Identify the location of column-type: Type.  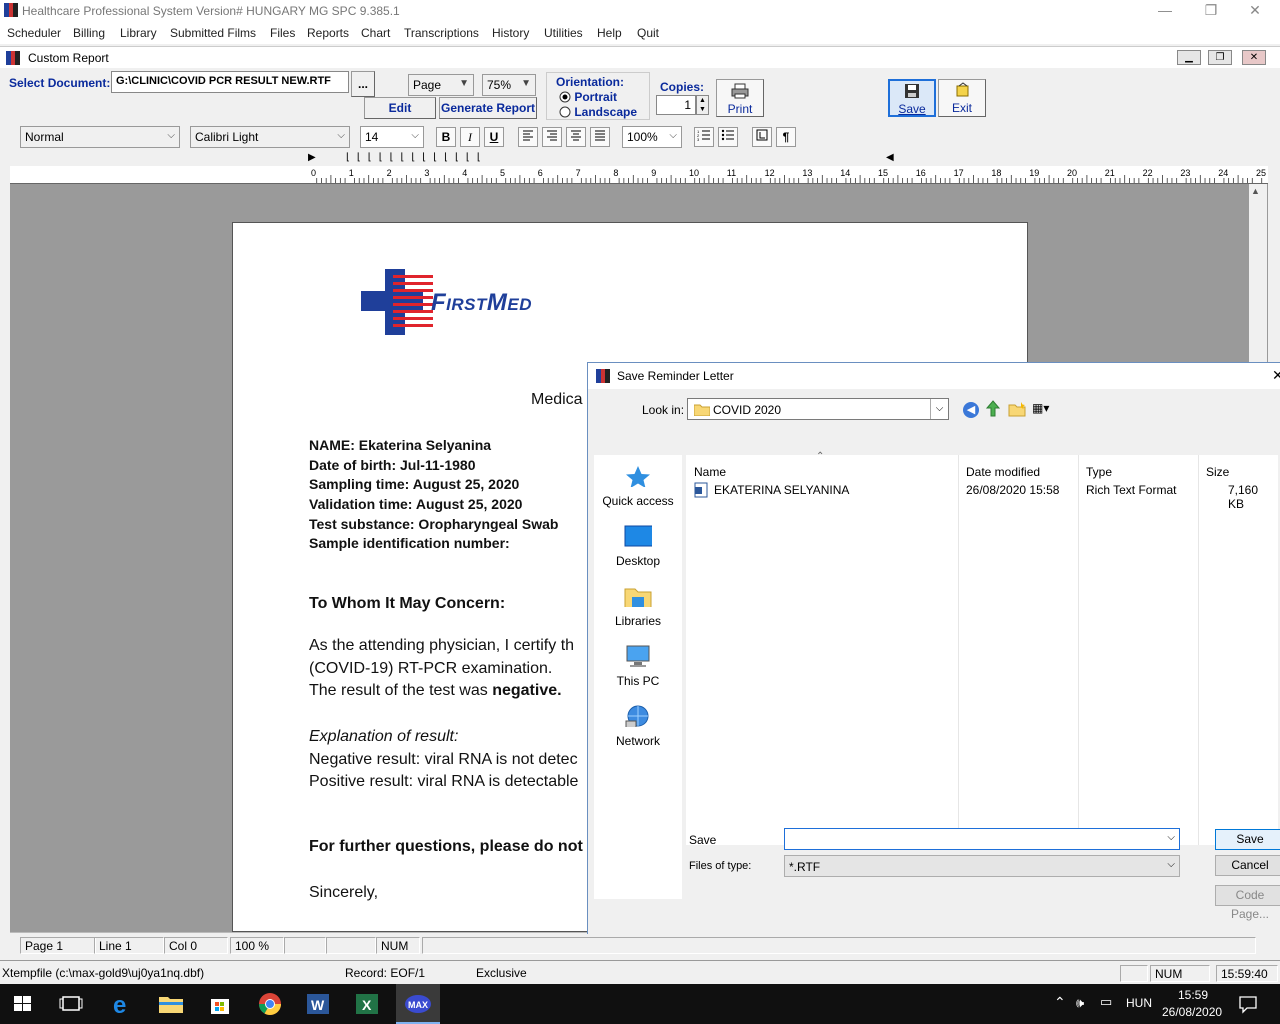
(1099, 472).